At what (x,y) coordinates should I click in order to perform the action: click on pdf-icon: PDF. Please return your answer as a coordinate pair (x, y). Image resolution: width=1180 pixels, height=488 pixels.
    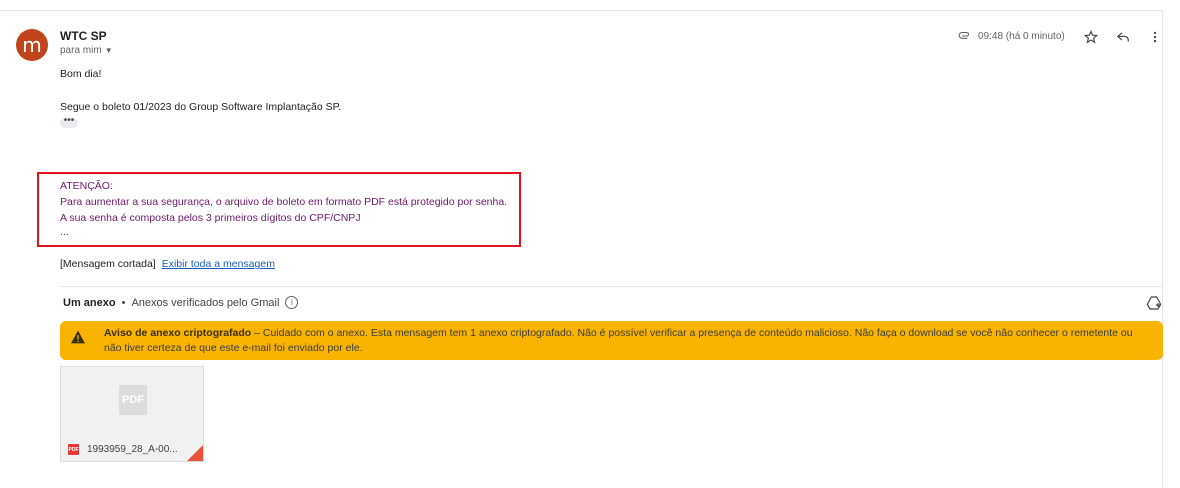
    Looking at the image, I should click on (133, 400).